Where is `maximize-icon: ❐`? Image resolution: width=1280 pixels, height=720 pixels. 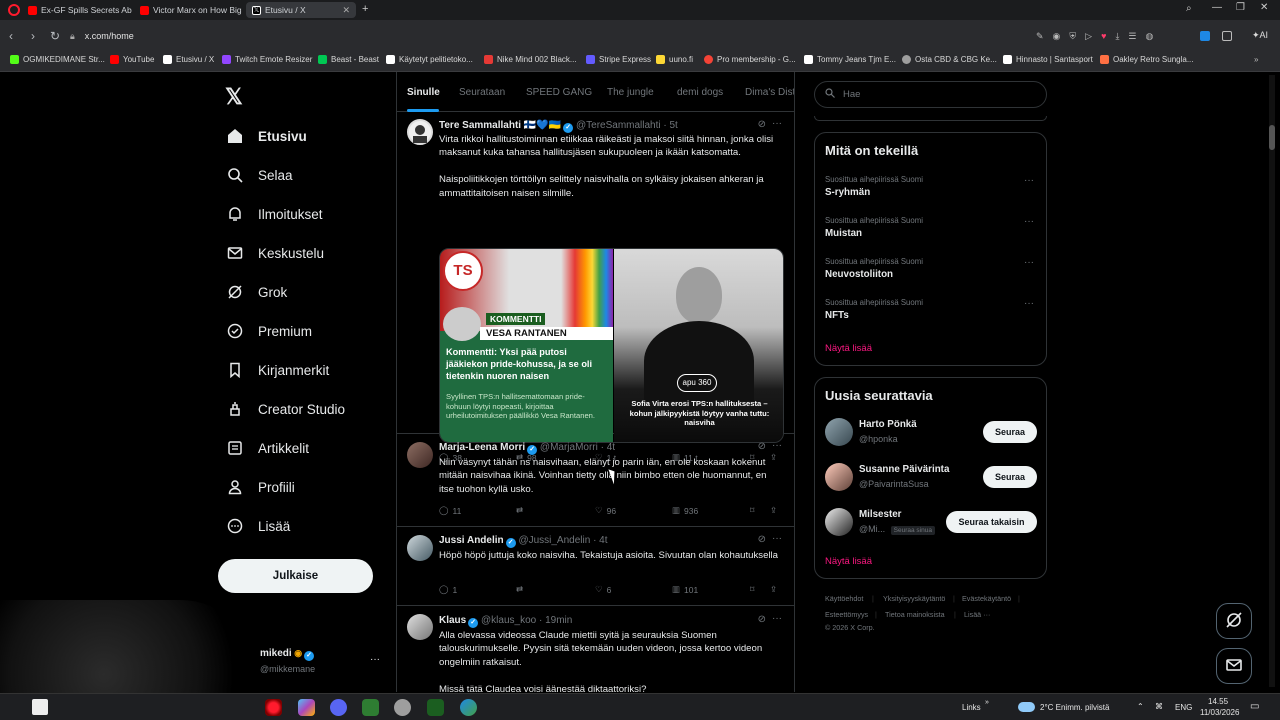 maximize-icon: ❐ is located at coordinates (1240, 7).